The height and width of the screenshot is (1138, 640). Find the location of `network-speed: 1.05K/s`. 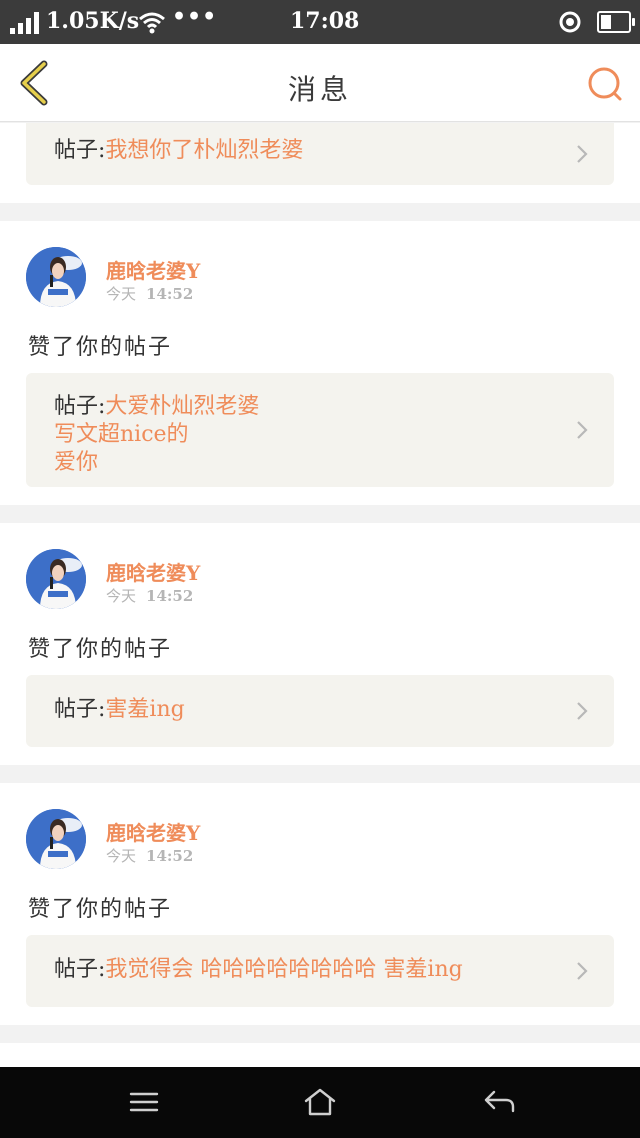

network-speed: 1.05K/s is located at coordinates (93, 21).